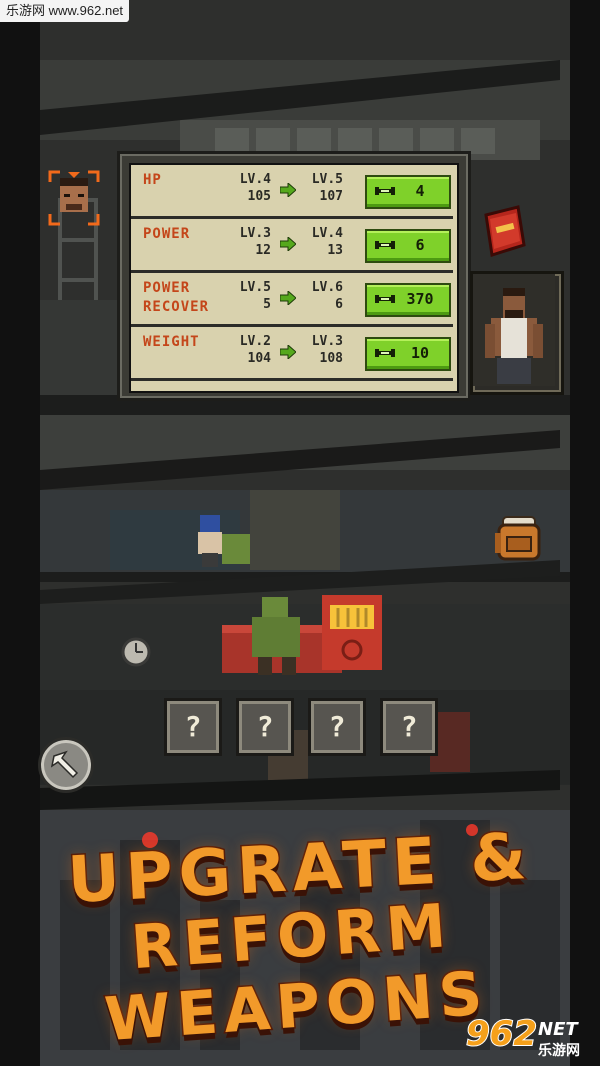 The width and height of the screenshot is (600, 1066). Describe the element at coordinates (331, 196) in the screenshot. I see `next-value: 107` at that location.